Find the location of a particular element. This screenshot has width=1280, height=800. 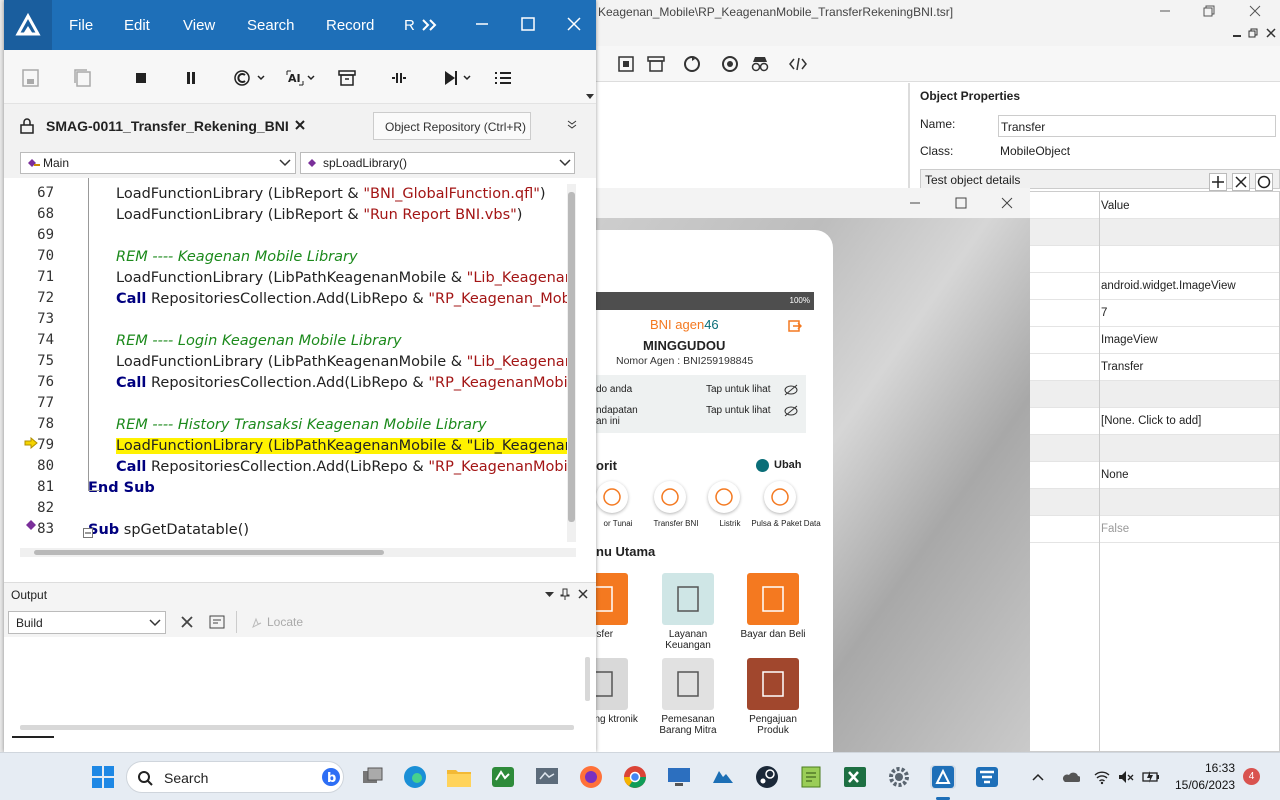

restore-icon is located at coordinates (1209, 11).